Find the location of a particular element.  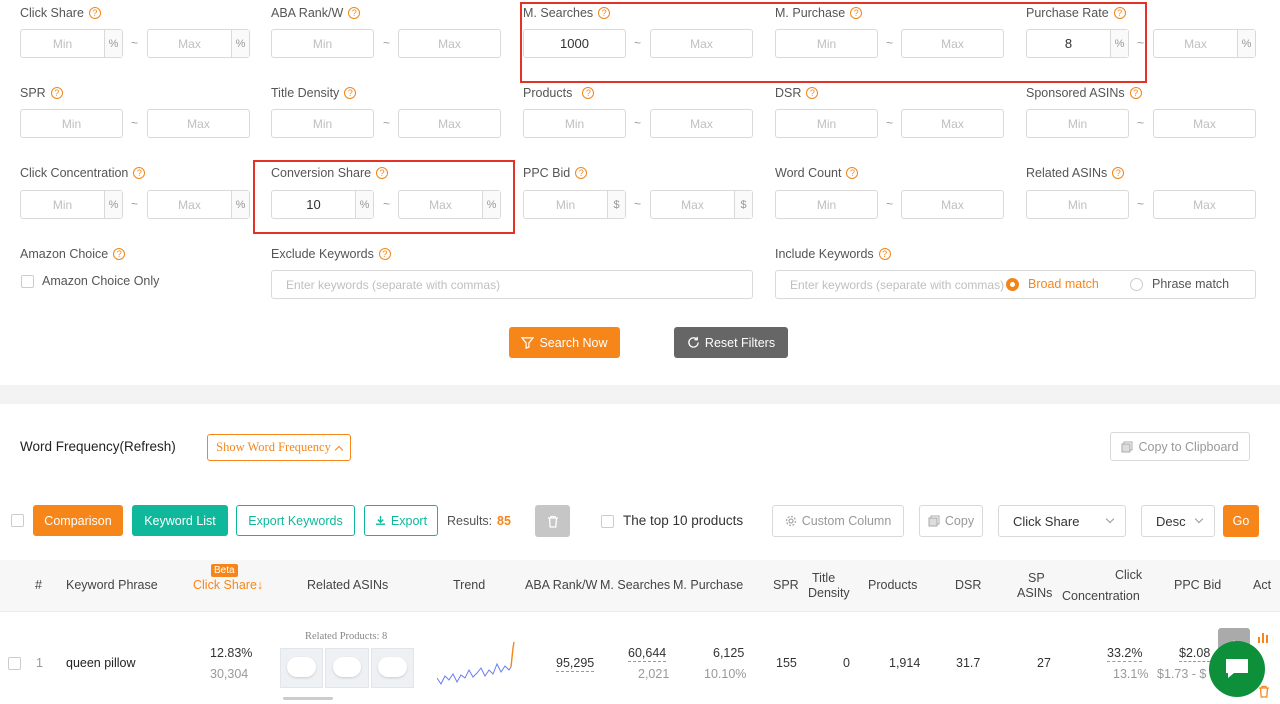

ppc-bid-max-input: Max $ is located at coordinates (701, 204).